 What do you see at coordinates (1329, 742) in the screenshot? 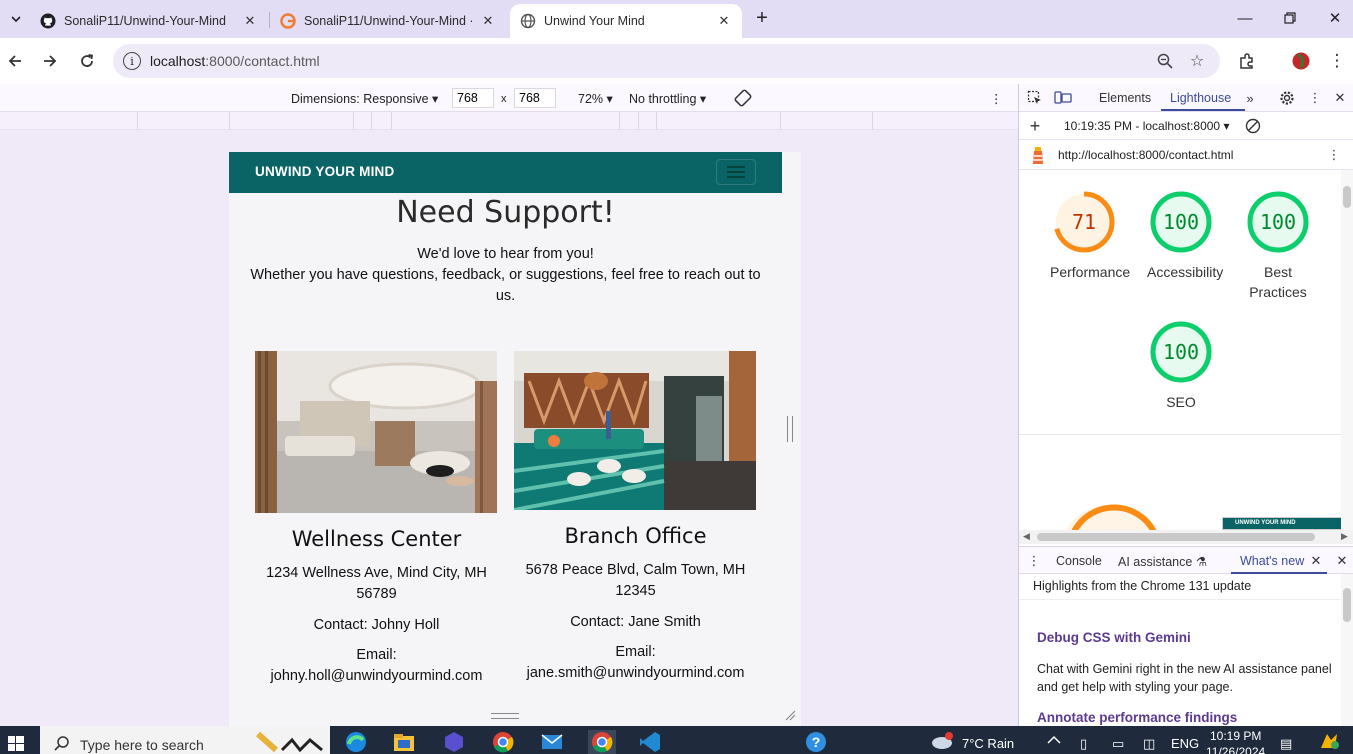
I see `copilot-icon` at bounding box center [1329, 742].